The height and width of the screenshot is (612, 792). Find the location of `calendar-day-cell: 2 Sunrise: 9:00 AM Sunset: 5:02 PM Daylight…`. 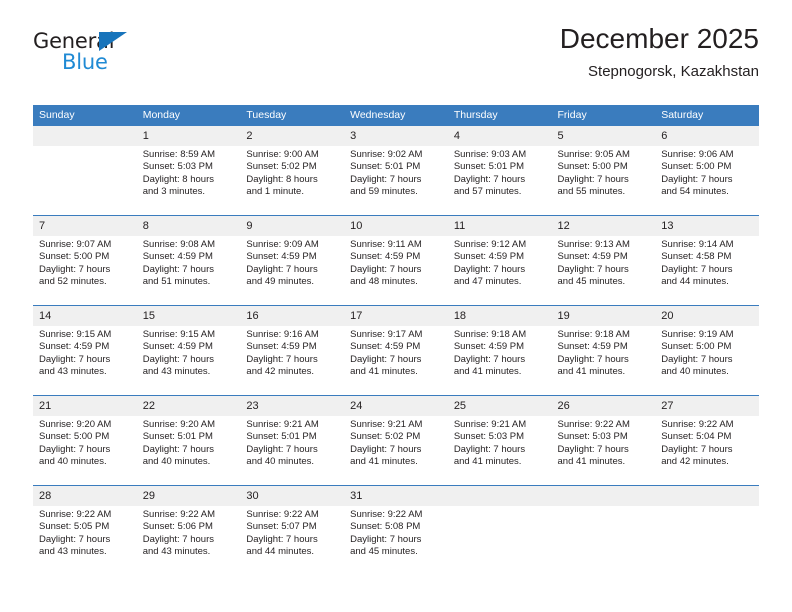

calendar-day-cell: 2 Sunrise: 9:00 AM Sunset: 5:02 PM Daylight… is located at coordinates (292, 171).